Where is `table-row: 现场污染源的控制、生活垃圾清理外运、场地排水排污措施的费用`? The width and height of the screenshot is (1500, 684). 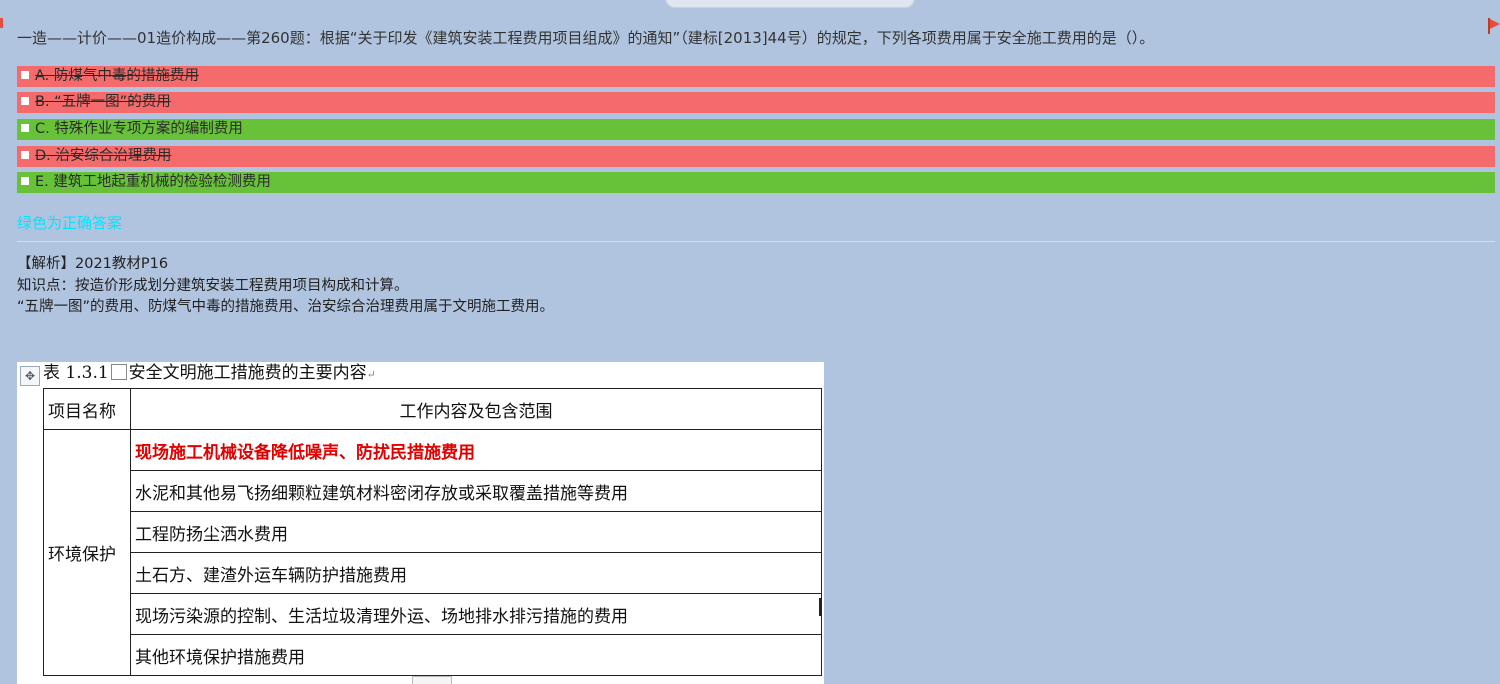
table-row: 现场污染源的控制、生活垃圾清理外运、场地排水排污措施的费用 is located at coordinates (433, 614).